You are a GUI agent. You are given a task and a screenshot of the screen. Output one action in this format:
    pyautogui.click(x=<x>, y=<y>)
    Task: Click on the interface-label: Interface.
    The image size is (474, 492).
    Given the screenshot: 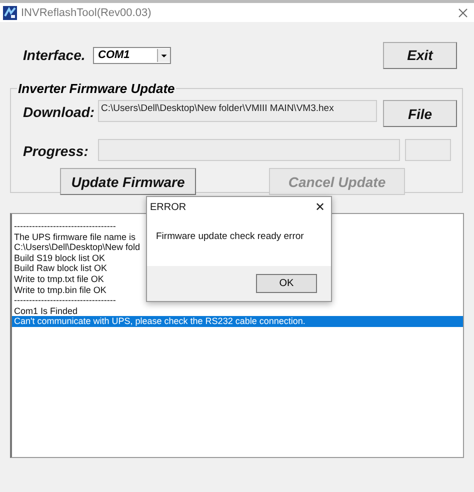 What is the action you would take?
    pyautogui.click(x=54, y=55)
    